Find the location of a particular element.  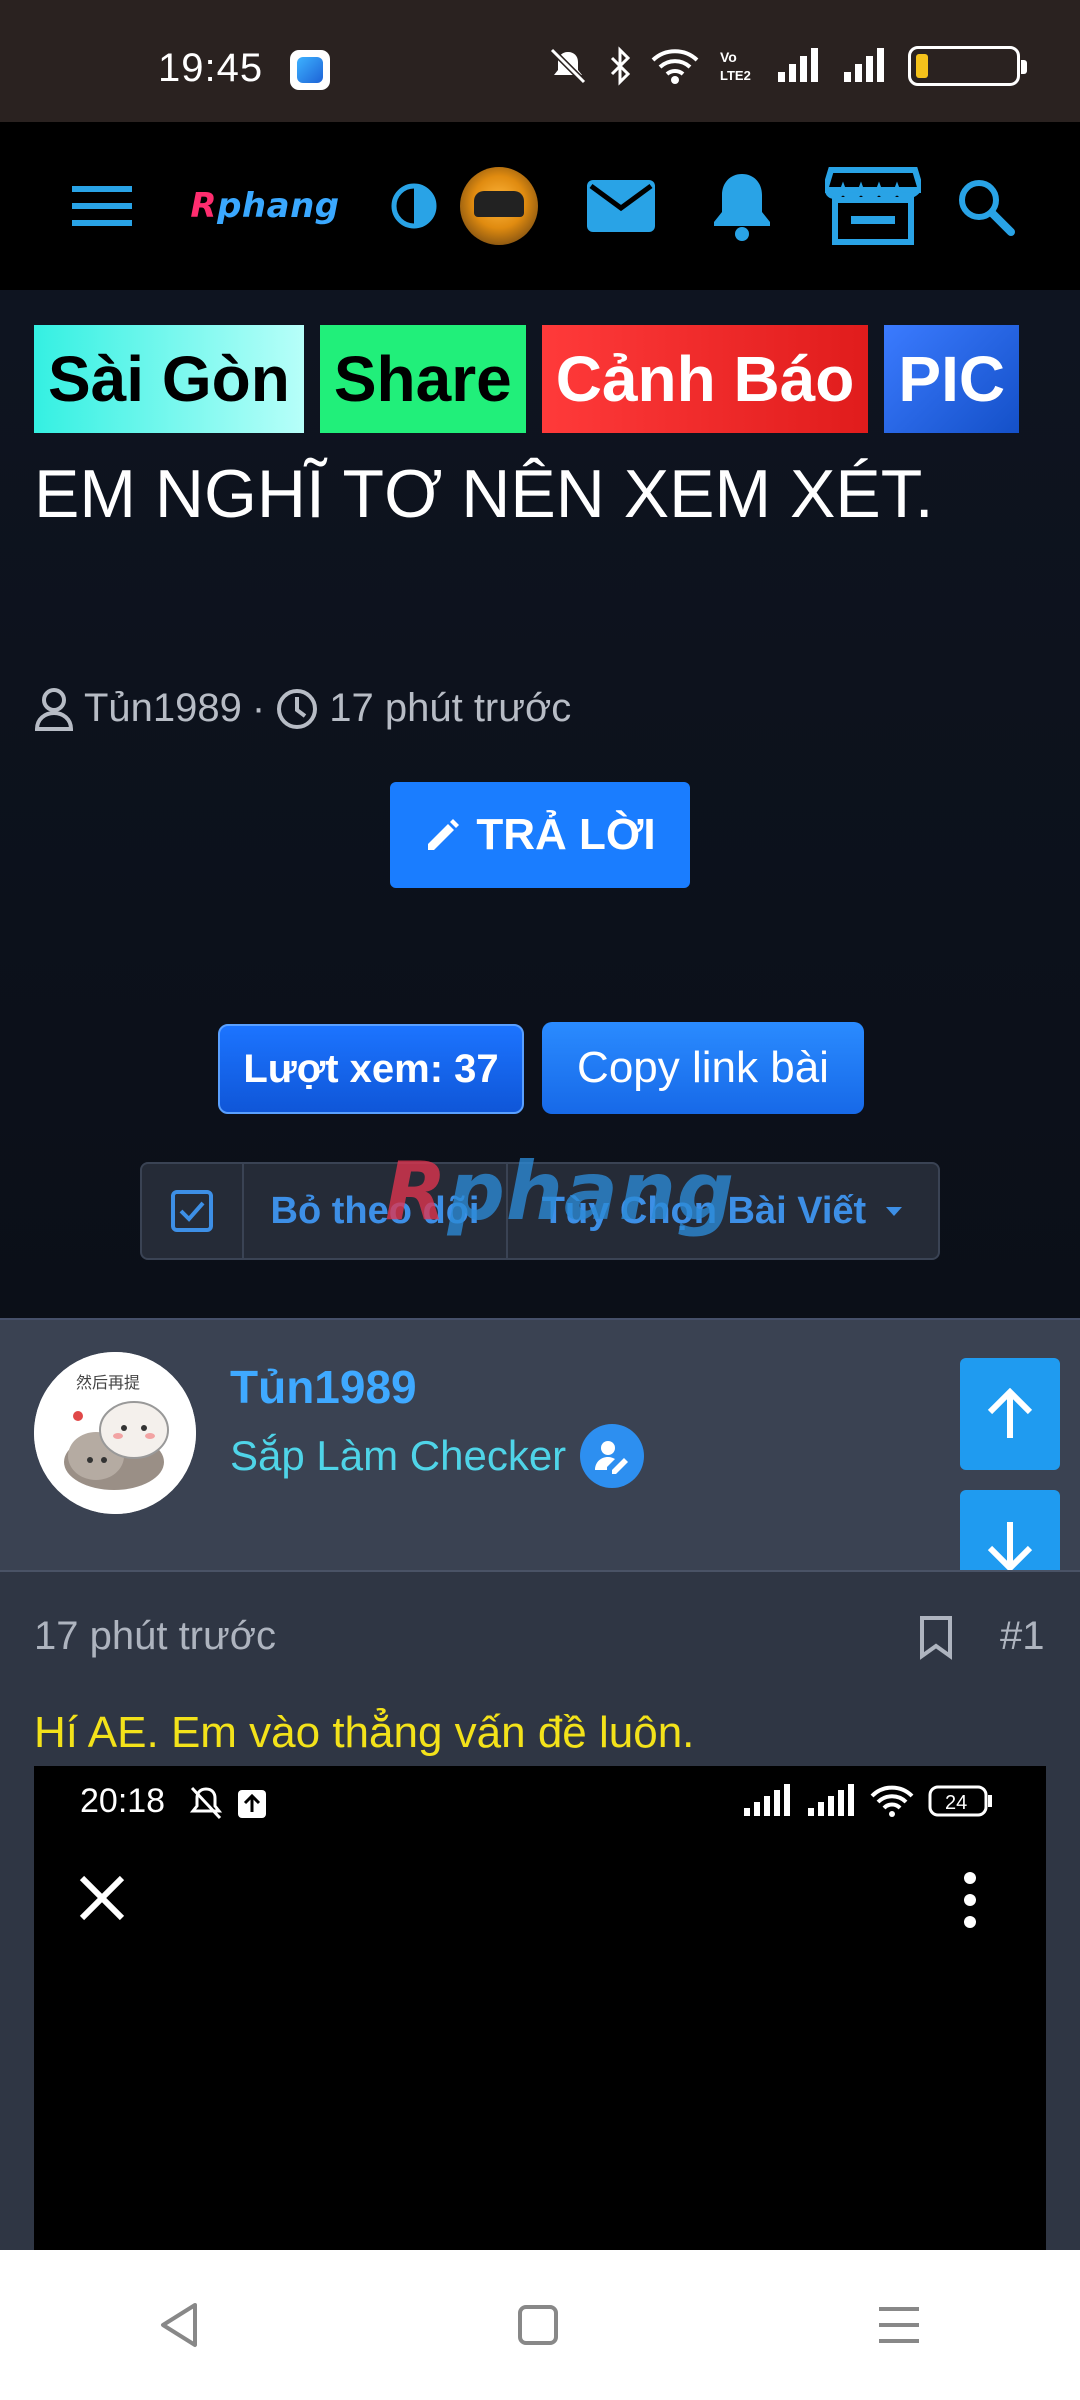

post-number: #1 is located at coordinates (1022, 1636).